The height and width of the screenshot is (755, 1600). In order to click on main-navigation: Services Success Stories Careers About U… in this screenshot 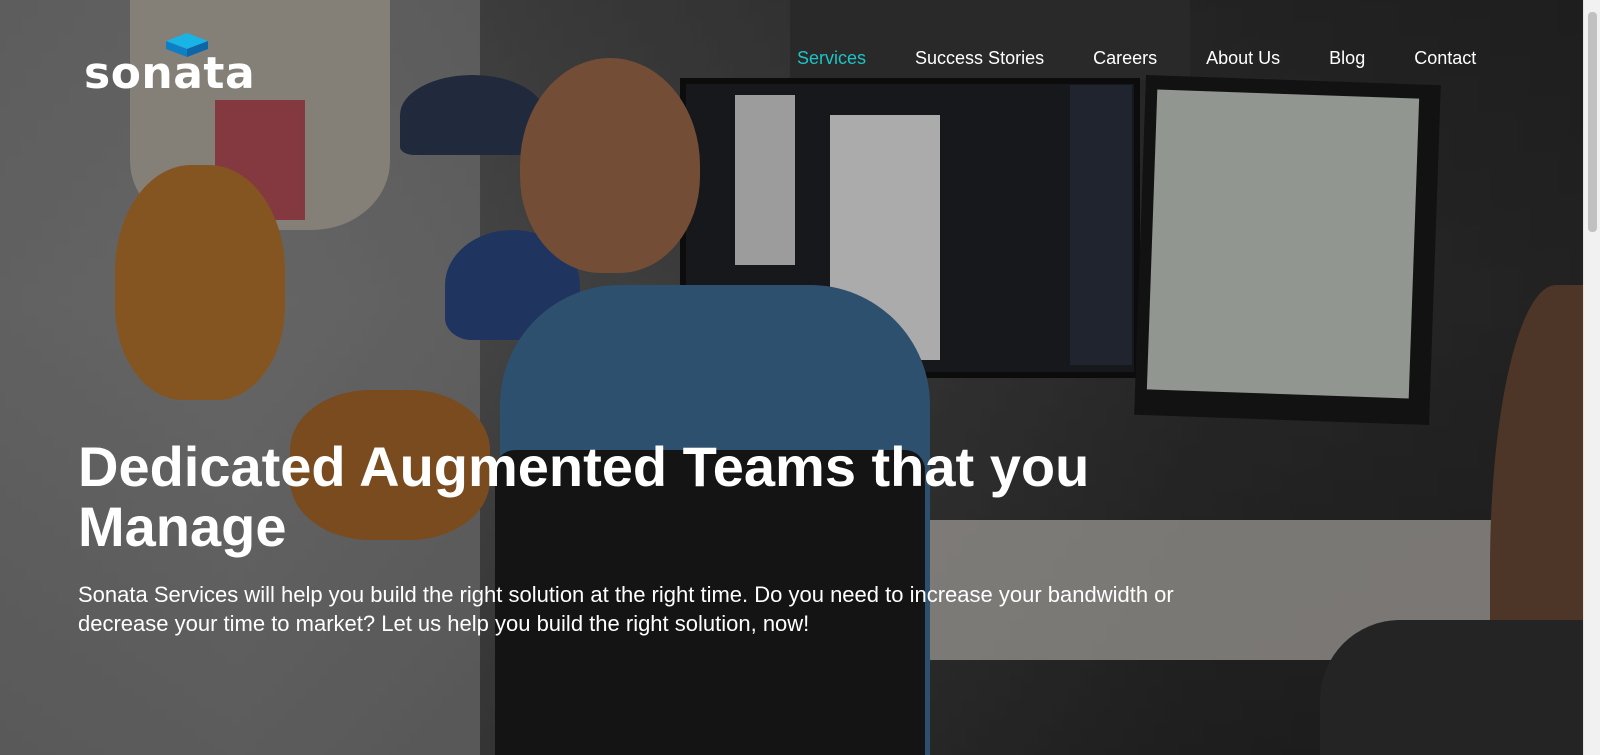, I will do `click(1136, 58)`.